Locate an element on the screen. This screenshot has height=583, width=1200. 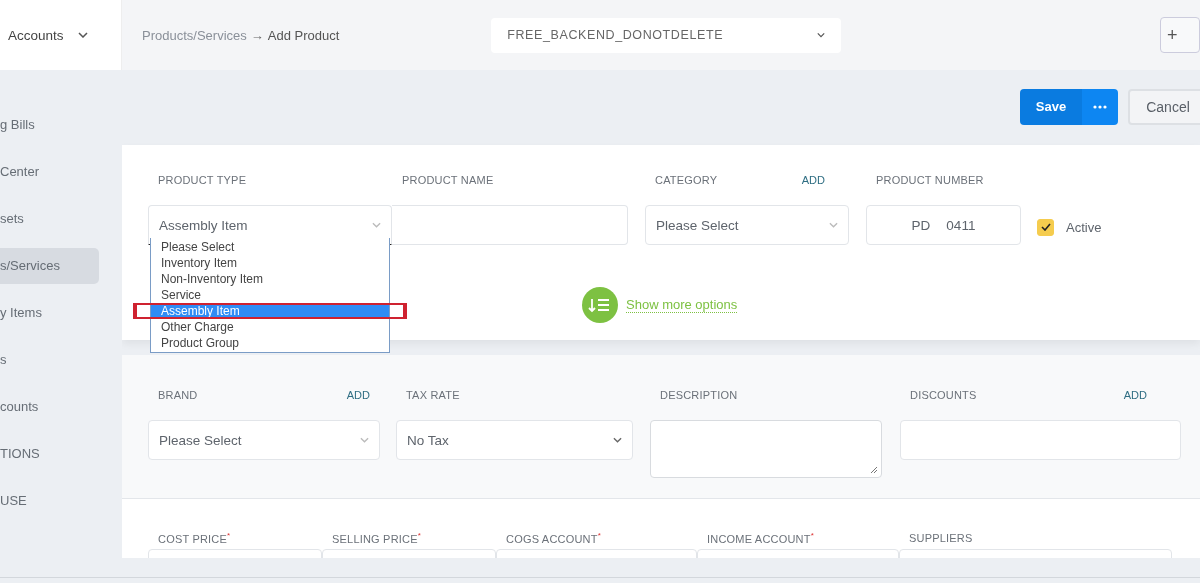
field-label: COGS ACCOUNT$^{*}$ is located at coordinates (553, 538).